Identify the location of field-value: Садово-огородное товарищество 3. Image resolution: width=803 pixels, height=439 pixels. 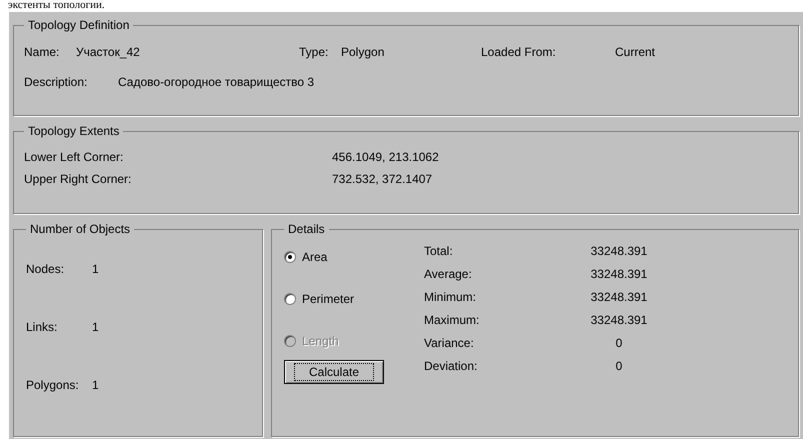
(216, 82).